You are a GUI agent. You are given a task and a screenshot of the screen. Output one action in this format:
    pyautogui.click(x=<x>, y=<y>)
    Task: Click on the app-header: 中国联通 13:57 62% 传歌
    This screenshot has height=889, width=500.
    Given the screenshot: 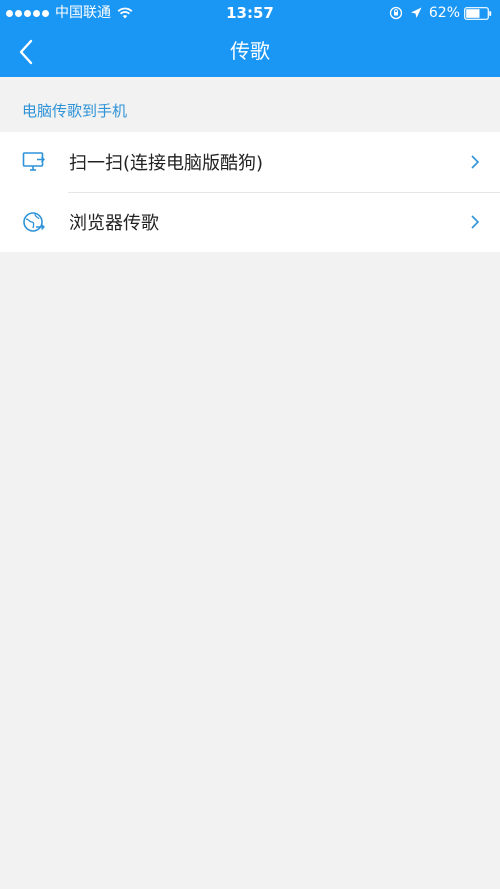 What is the action you would take?
    pyautogui.click(x=250, y=38)
    